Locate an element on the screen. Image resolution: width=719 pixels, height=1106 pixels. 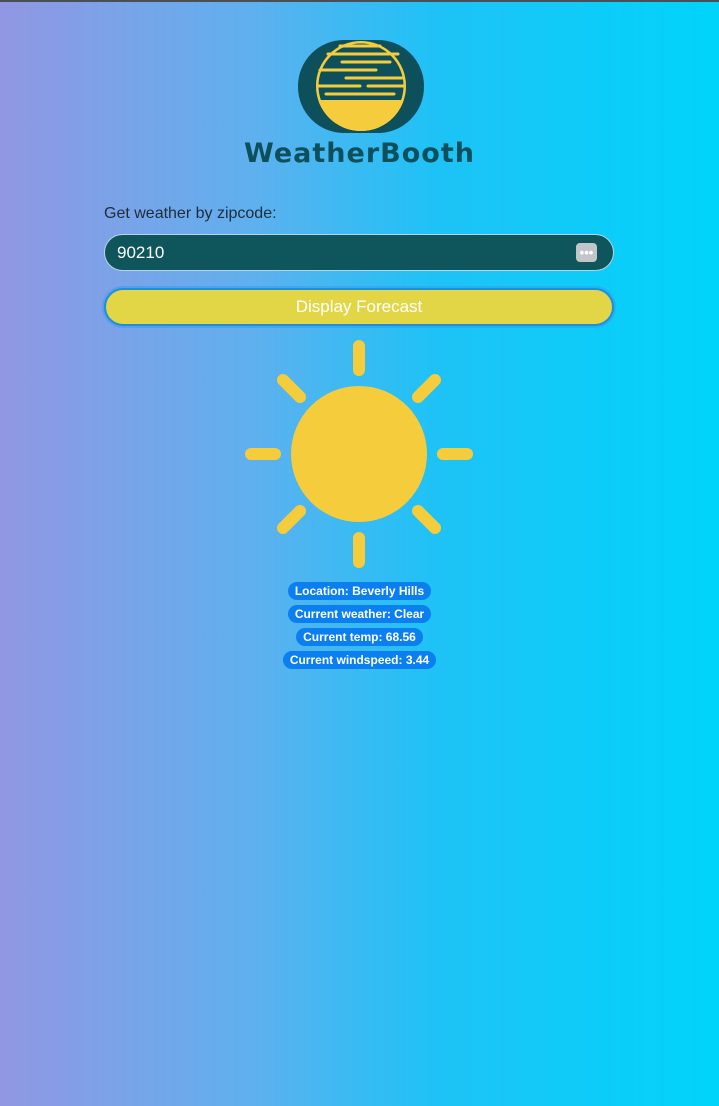
display-forecast-button: Display Forecast is located at coordinates (359, 307).